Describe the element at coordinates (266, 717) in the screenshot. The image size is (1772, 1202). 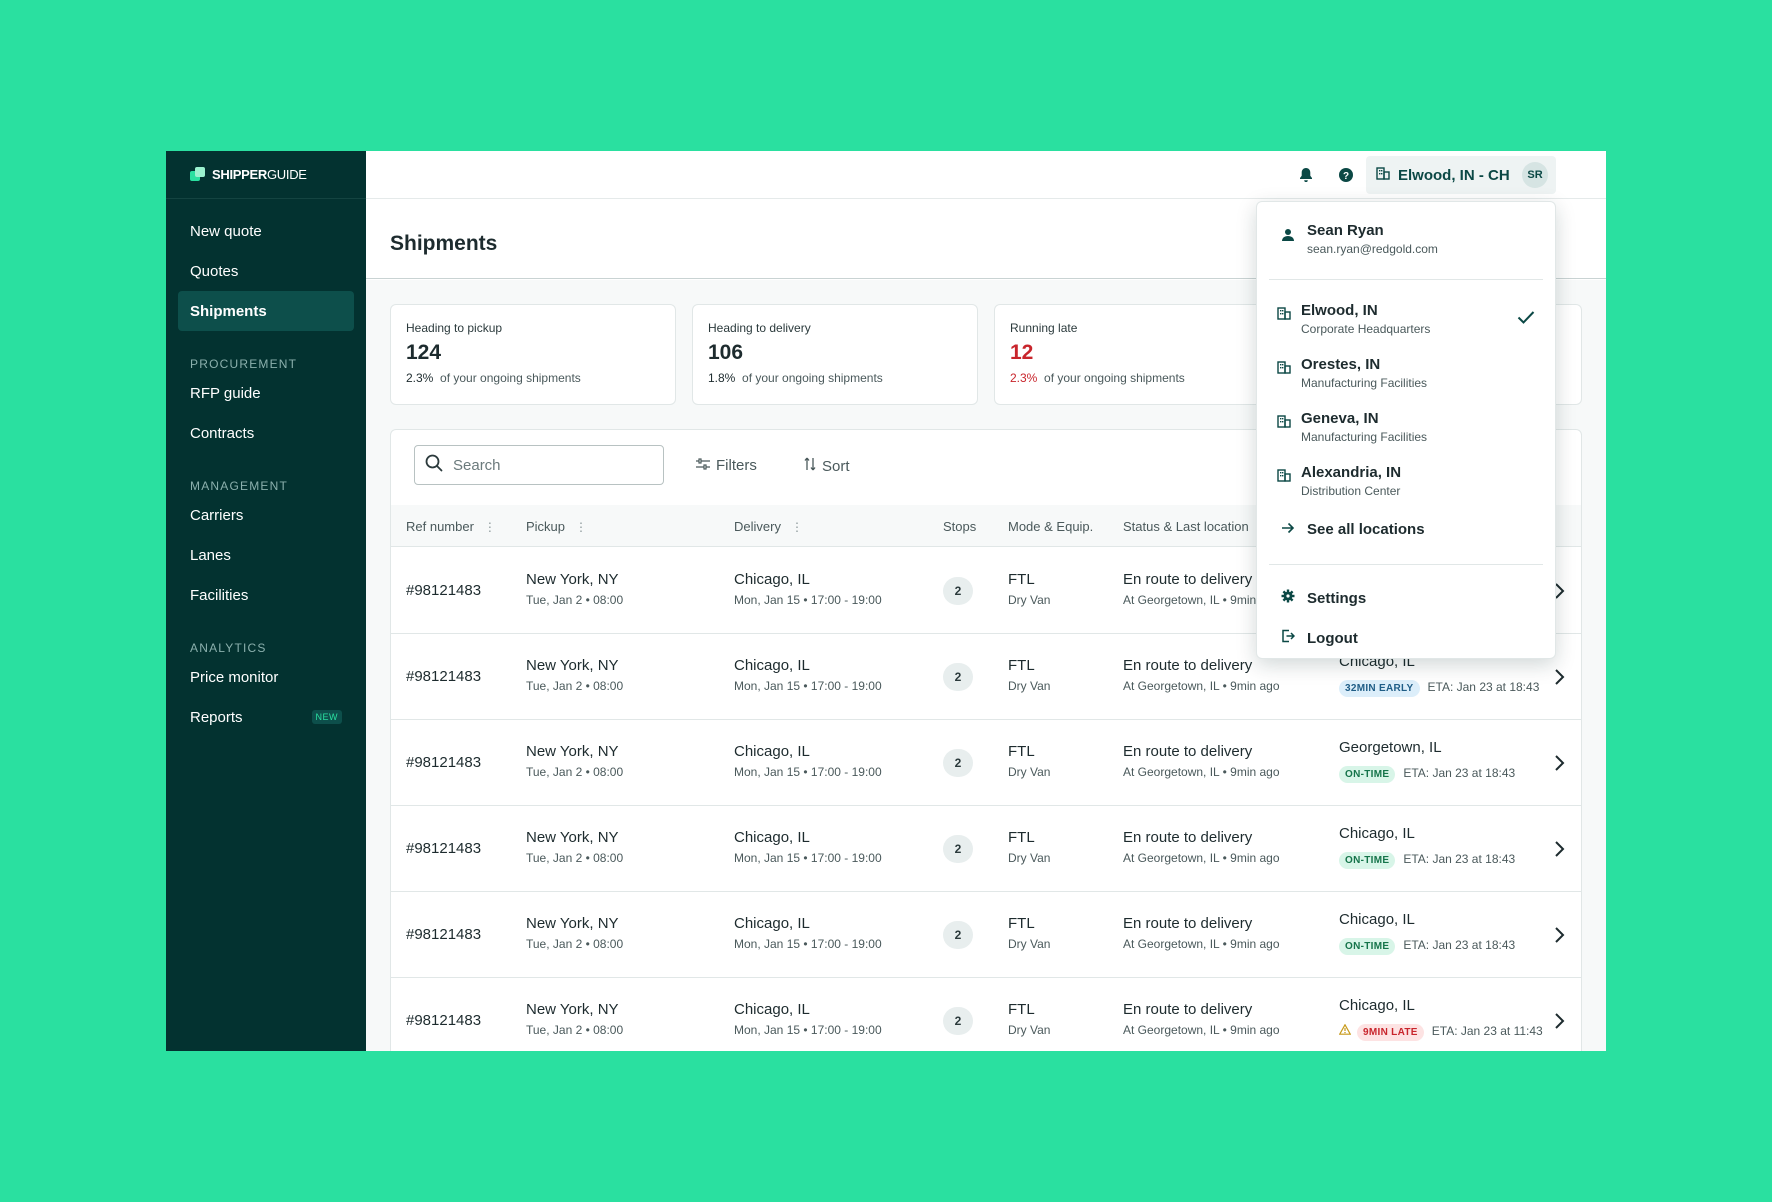
I see `sidebar-item-reports: Reports NEW` at that location.